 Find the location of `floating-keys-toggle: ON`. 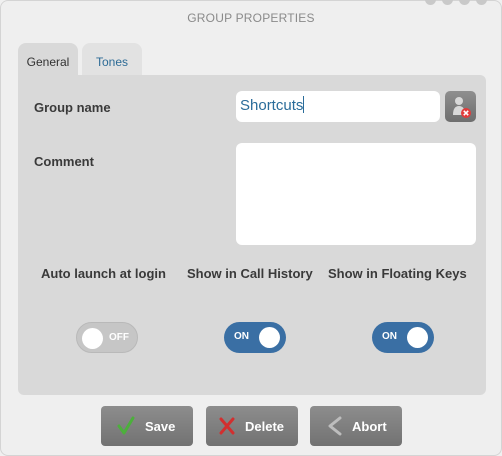

floating-keys-toggle: ON is located at coordinates (403, 337).